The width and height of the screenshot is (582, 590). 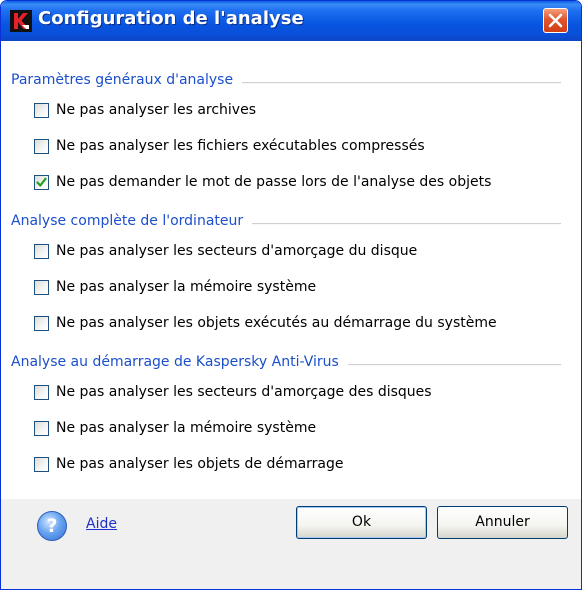 What do you see at coordinates (101, 524) in the screenshot?
I see `help-link: Aide` at bounding box center [101, 524].